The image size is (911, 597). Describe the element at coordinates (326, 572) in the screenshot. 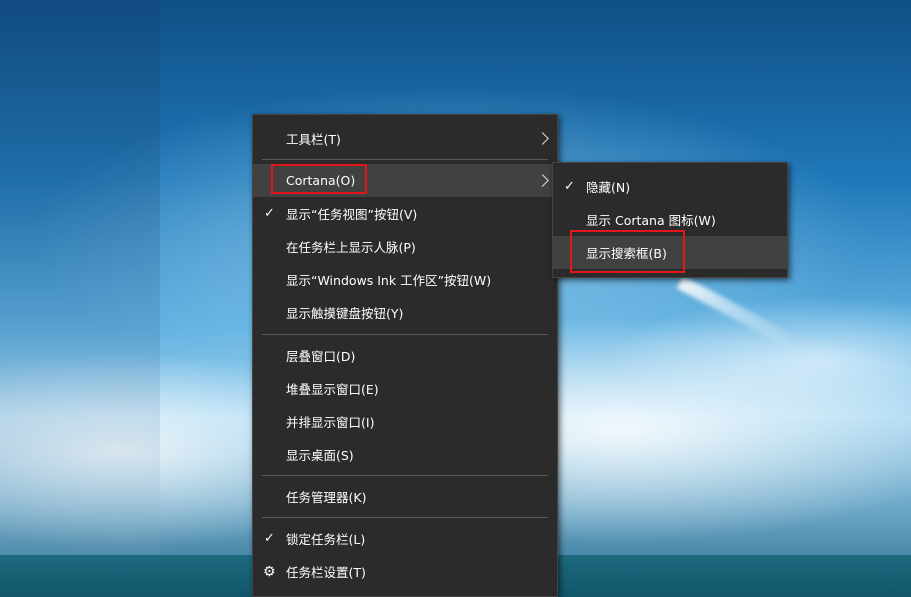

I see `menu-item-label: 任务栏设置(T)` at that location.